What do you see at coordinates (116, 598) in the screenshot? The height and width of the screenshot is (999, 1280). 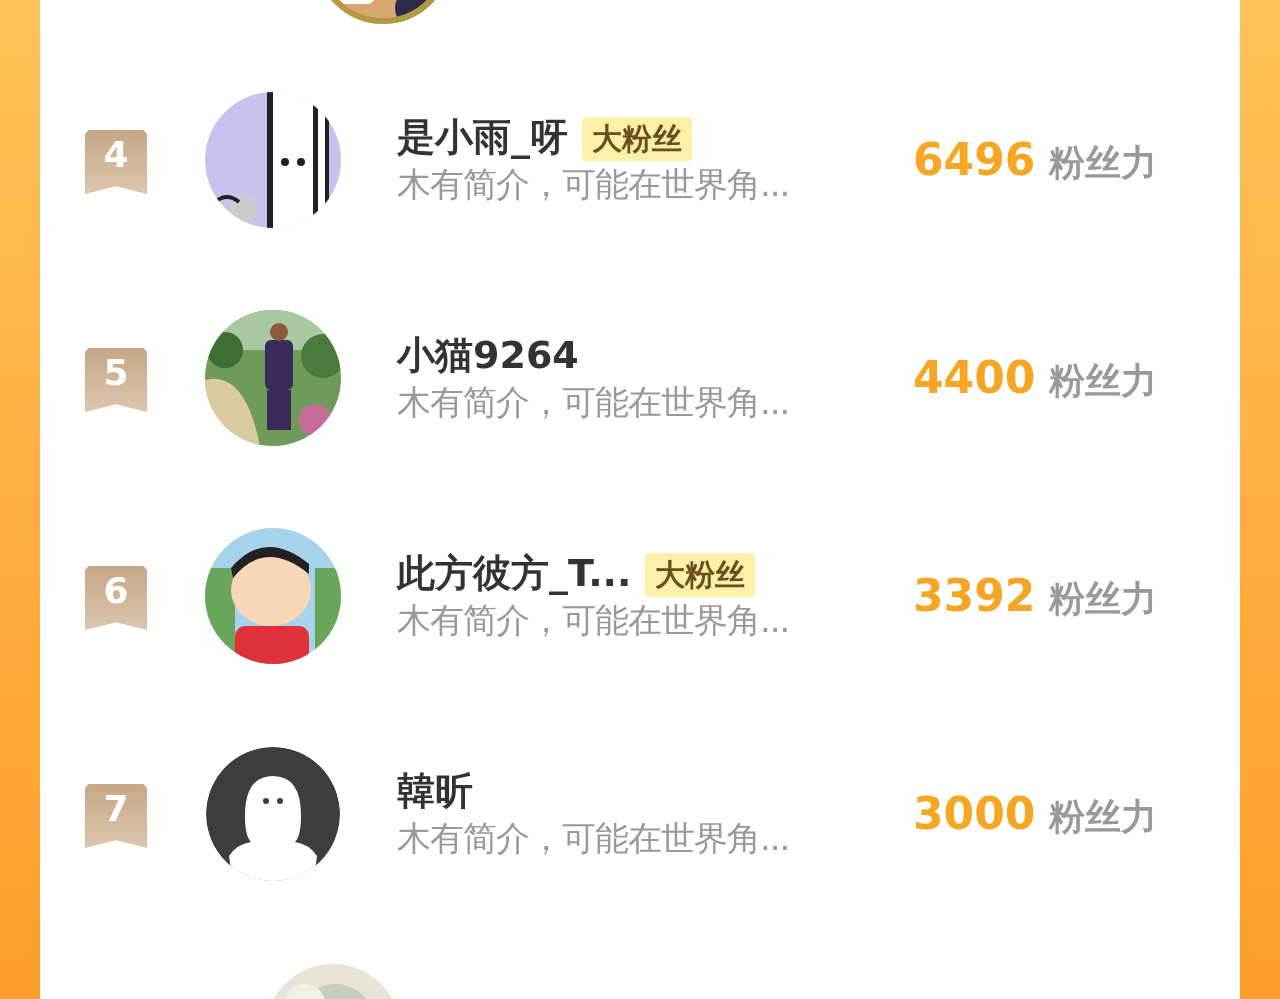 I see `rank-ribbon: 6` at bounding box center [116, 598].